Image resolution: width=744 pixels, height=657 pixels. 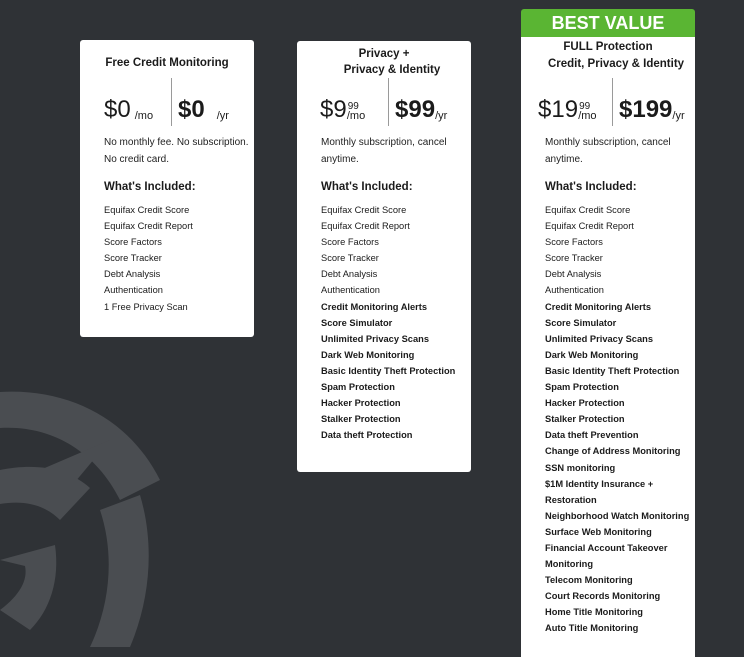 What do you see at coordinates (589, 580) in the screenshot?
I see `feature-item: Telecom Monitoring` at bounding box center [589, 580].